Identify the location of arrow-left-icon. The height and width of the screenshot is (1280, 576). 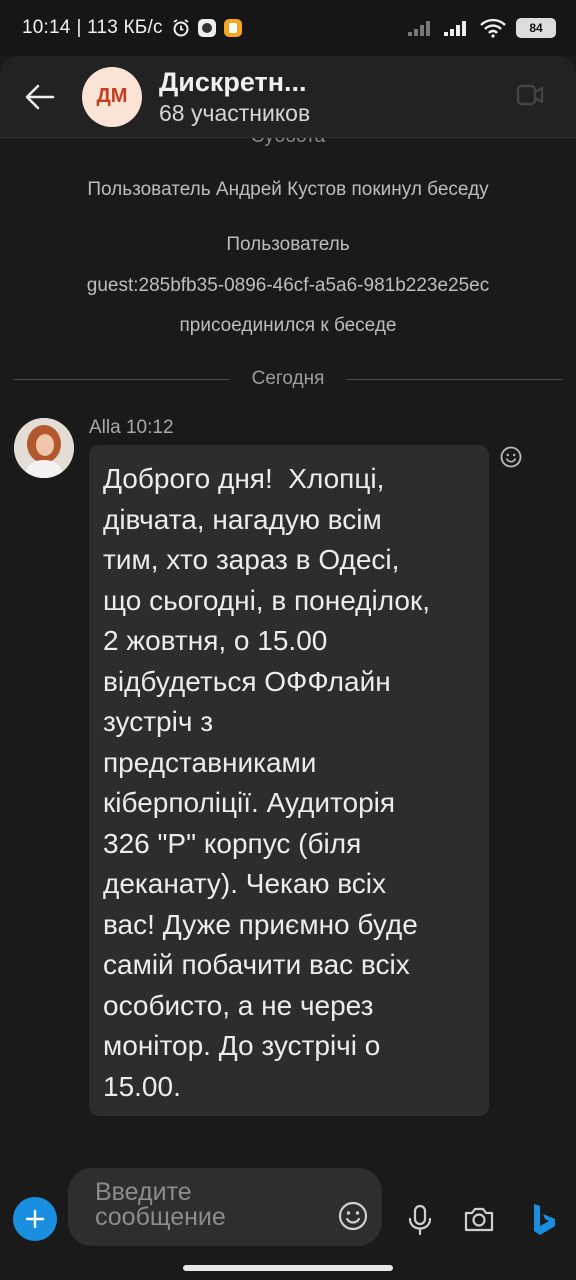
(40, 96).